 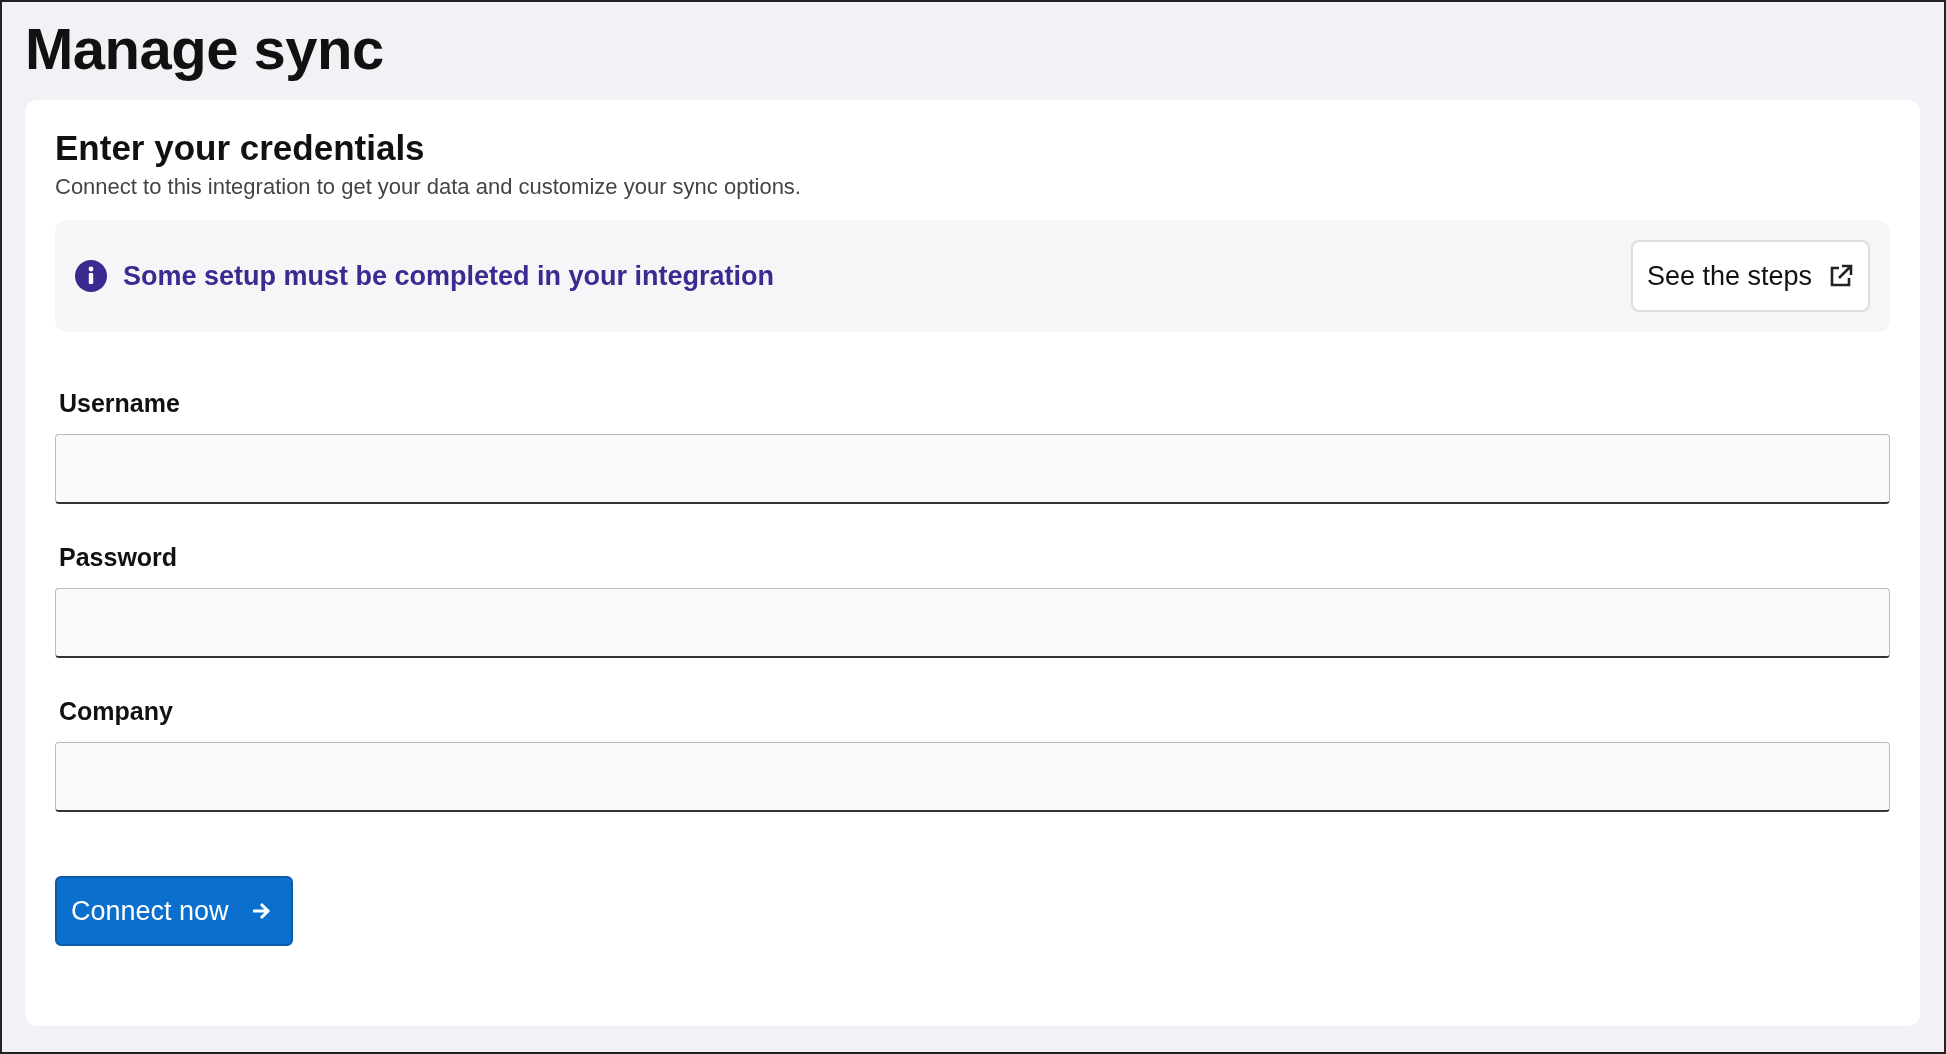 I want to click on card-title: Enter your credentials, so click(x=240, y=148).